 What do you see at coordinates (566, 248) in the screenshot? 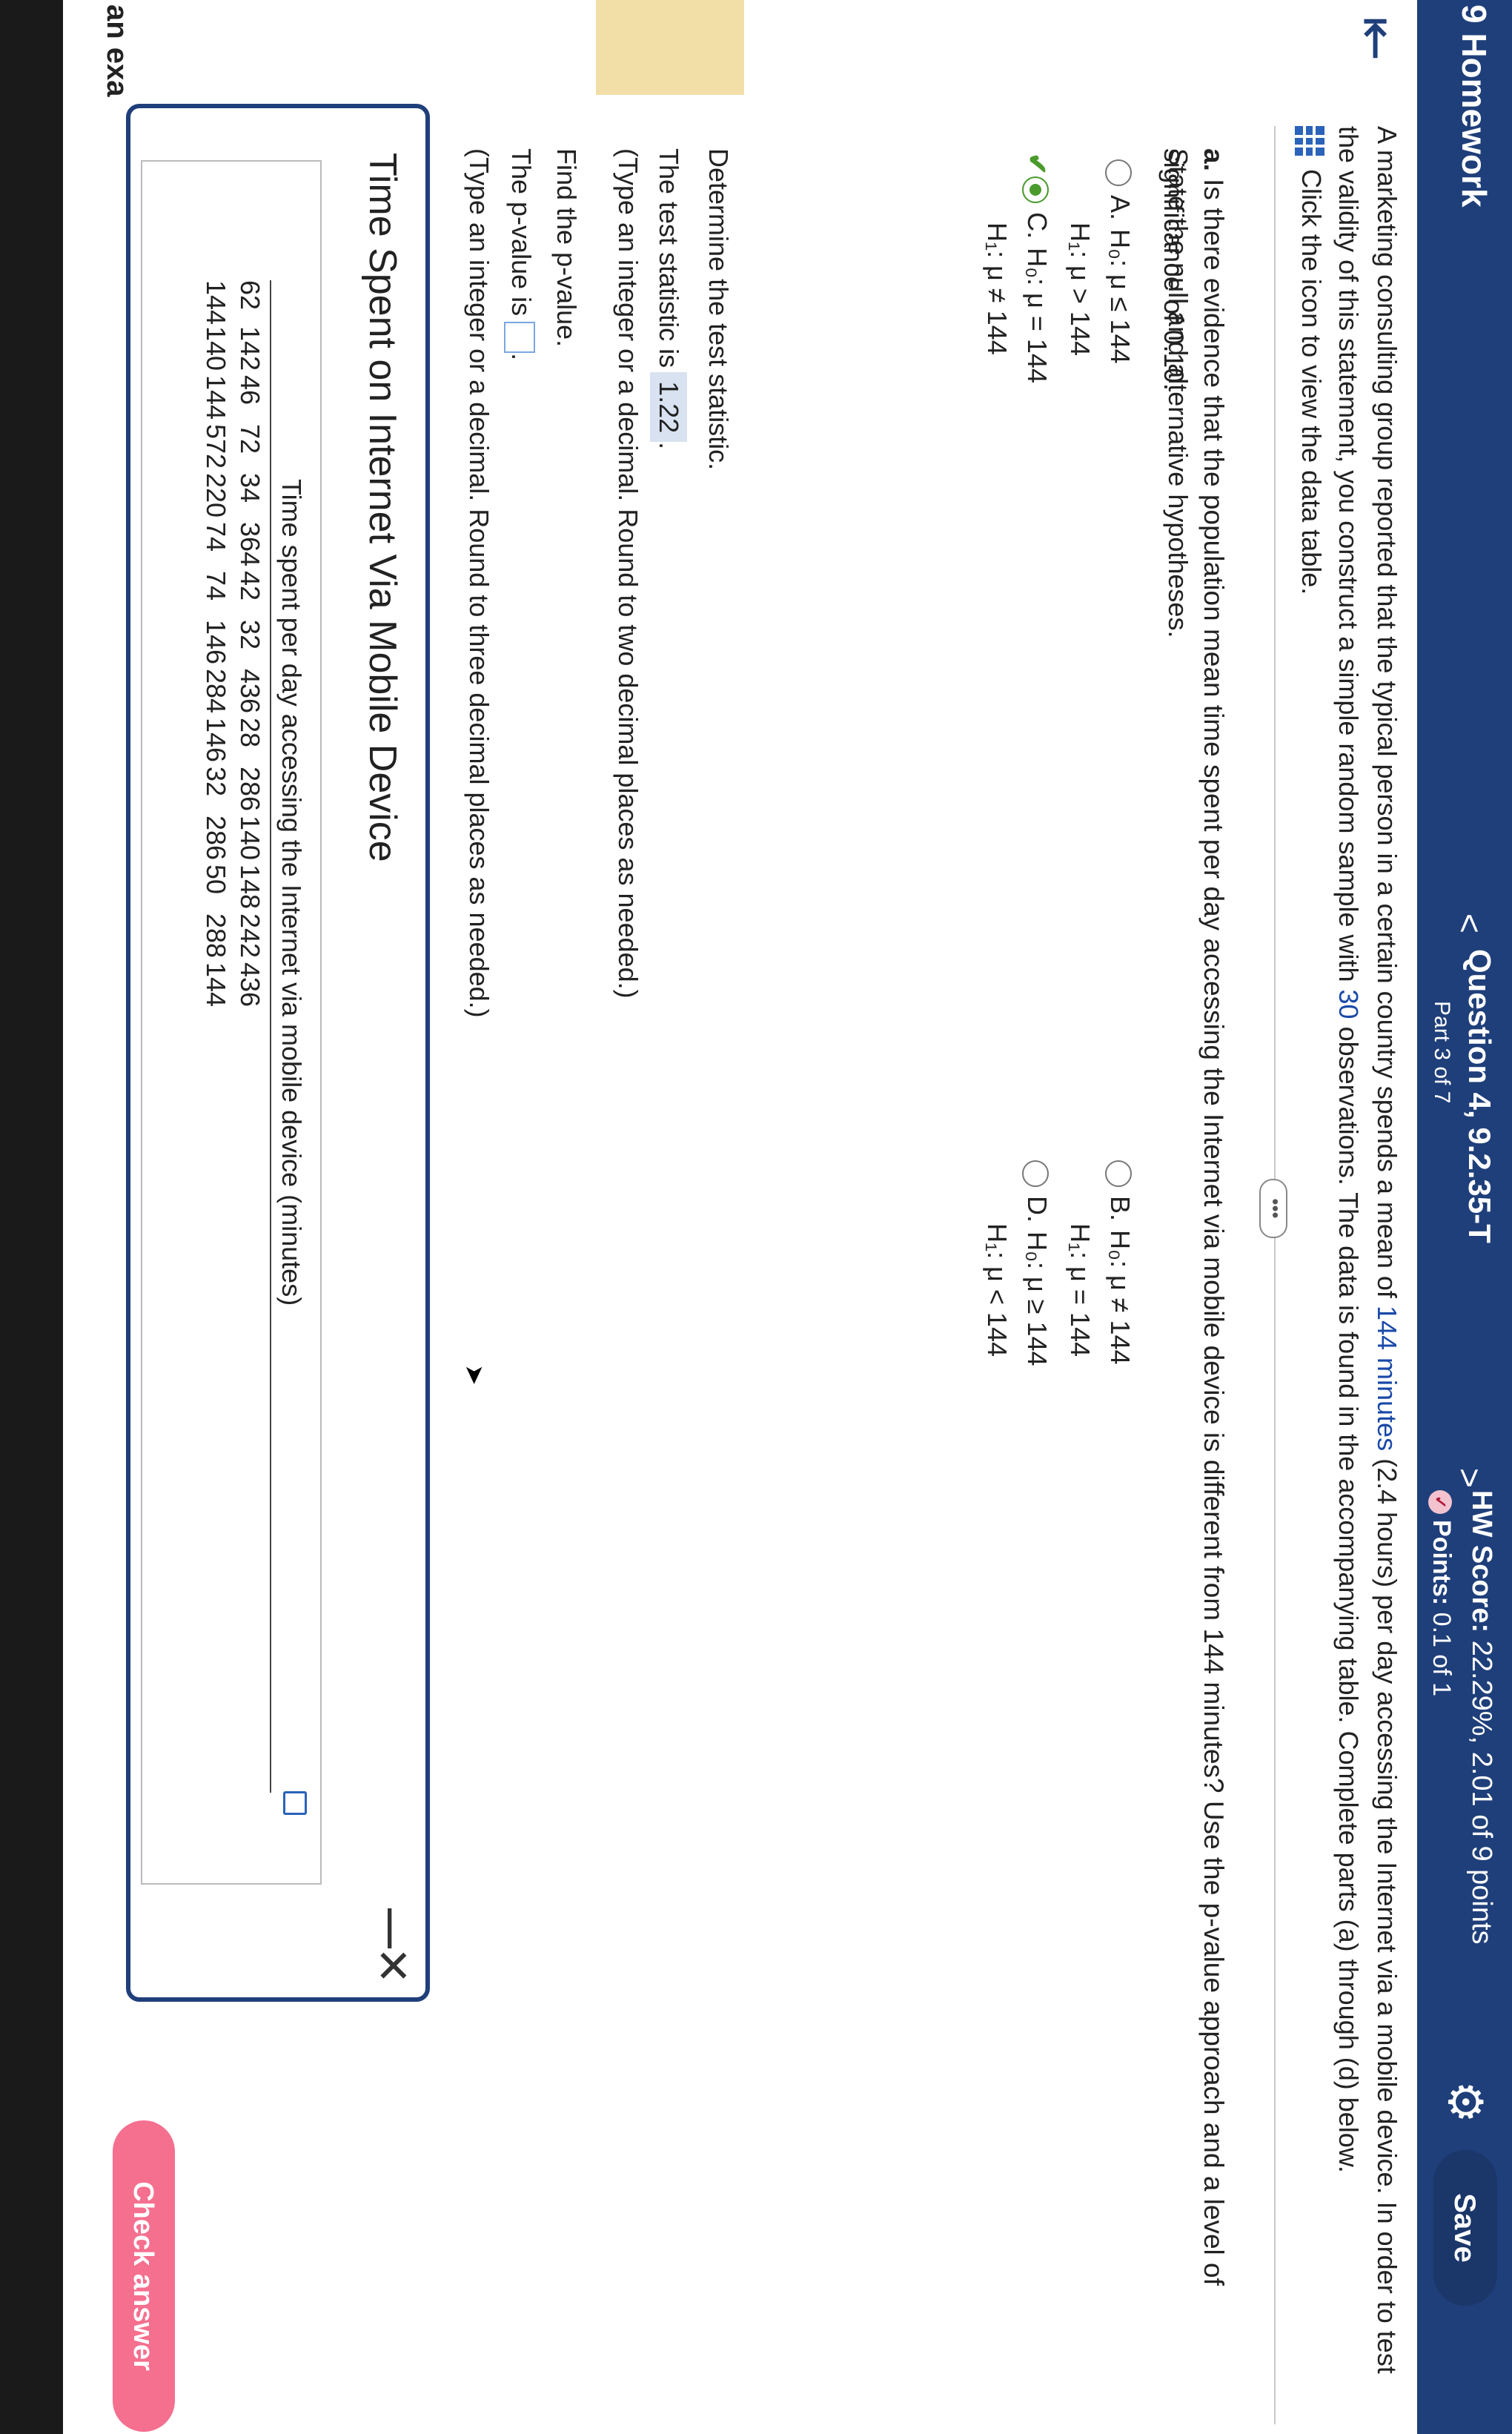
I see `pvalue-heading: Find the p-value.` at bounding box center [566, 248].